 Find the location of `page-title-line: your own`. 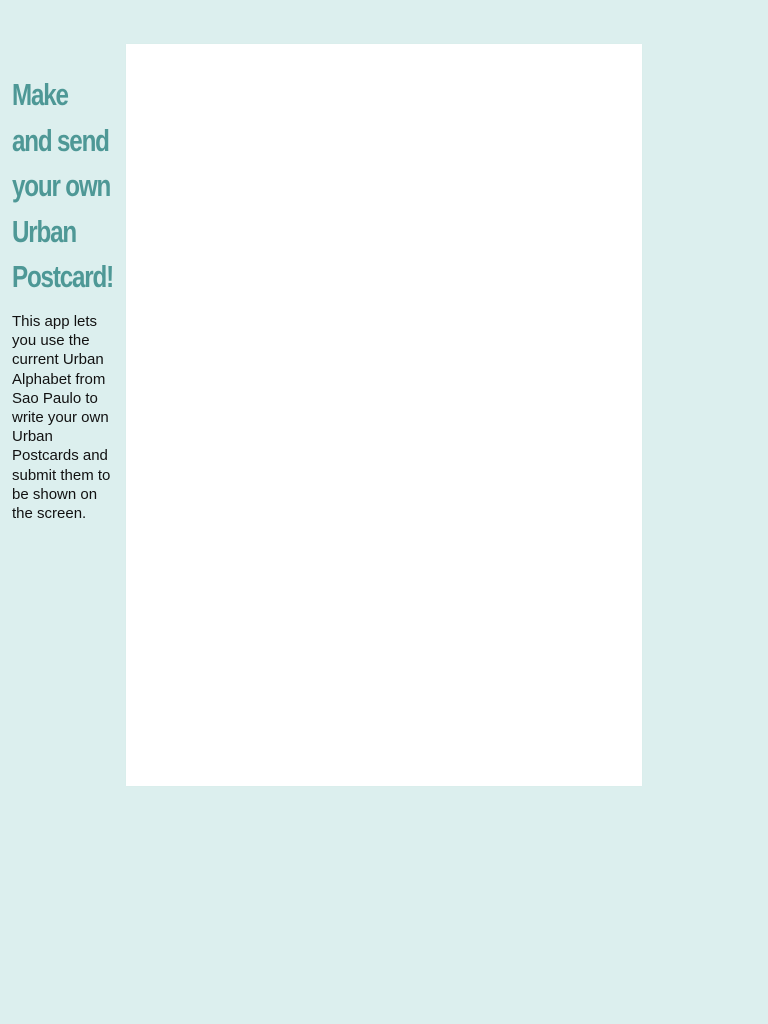

page-title-line: your own is located at coordinates (61, 185).